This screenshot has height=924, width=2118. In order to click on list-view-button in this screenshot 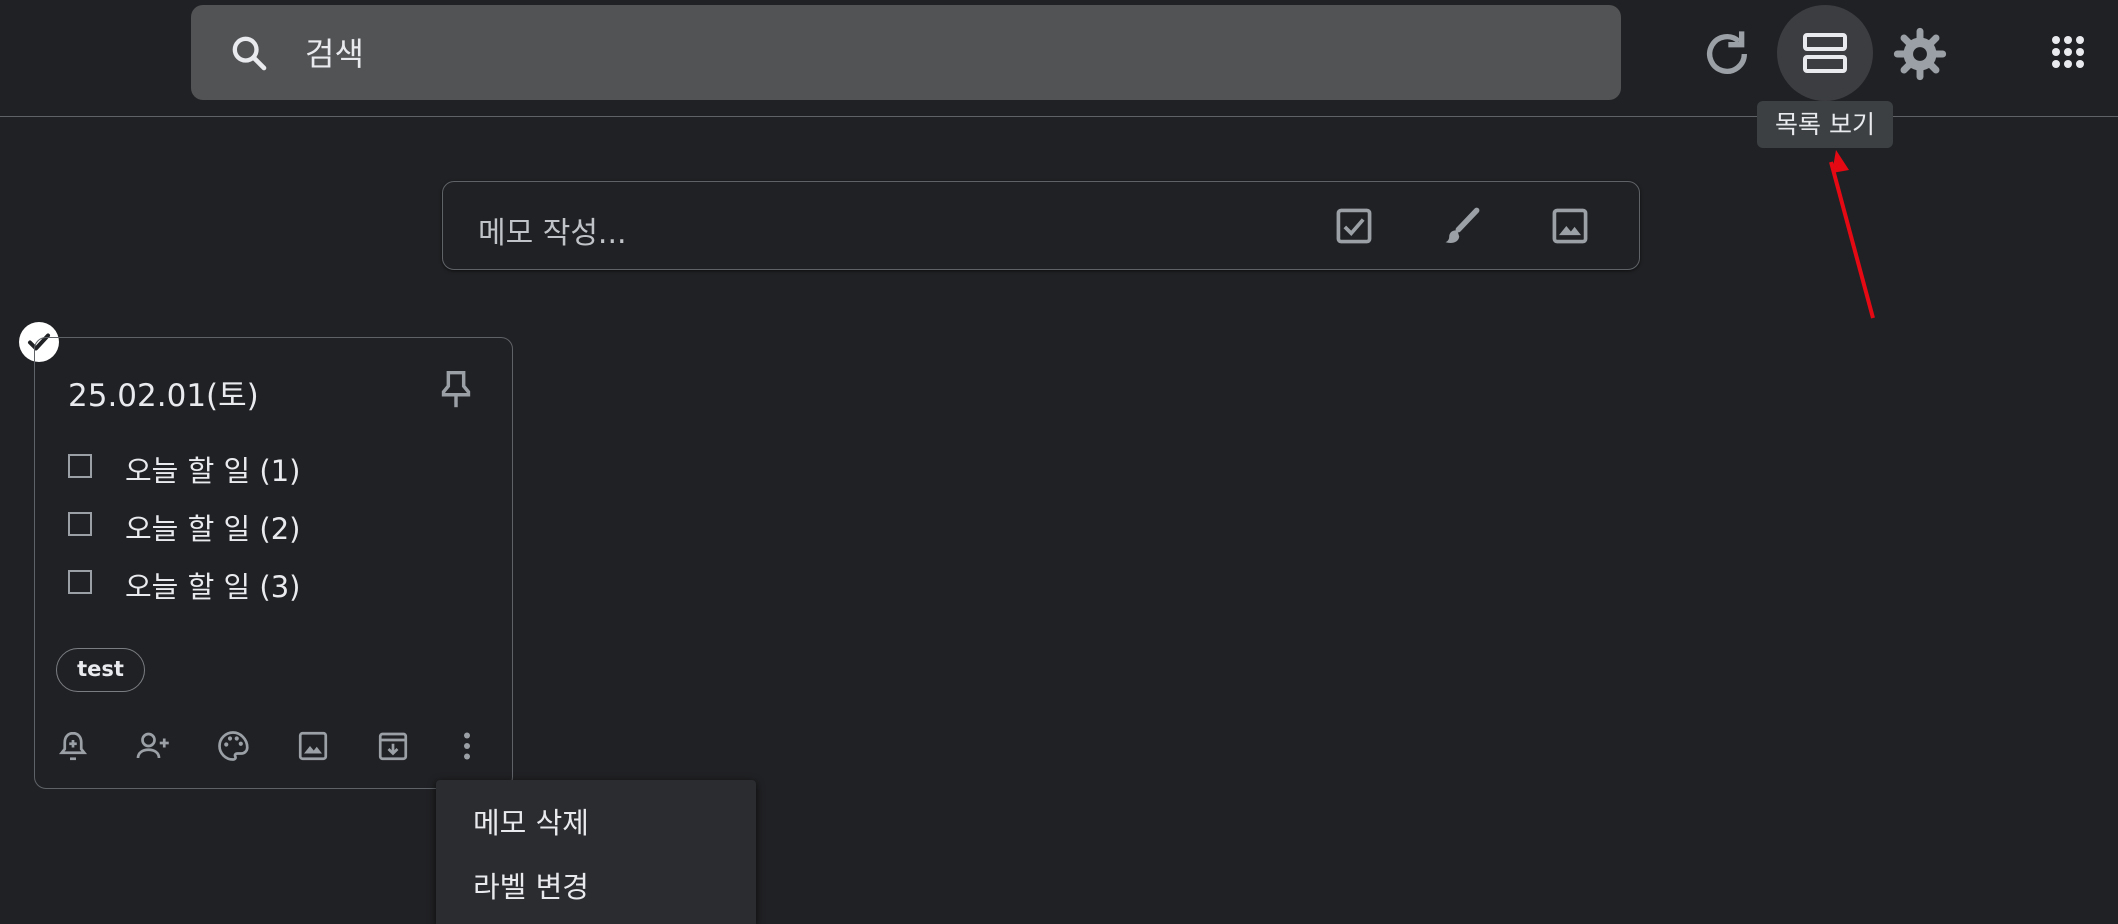, I will do `click(1825, 53)`.